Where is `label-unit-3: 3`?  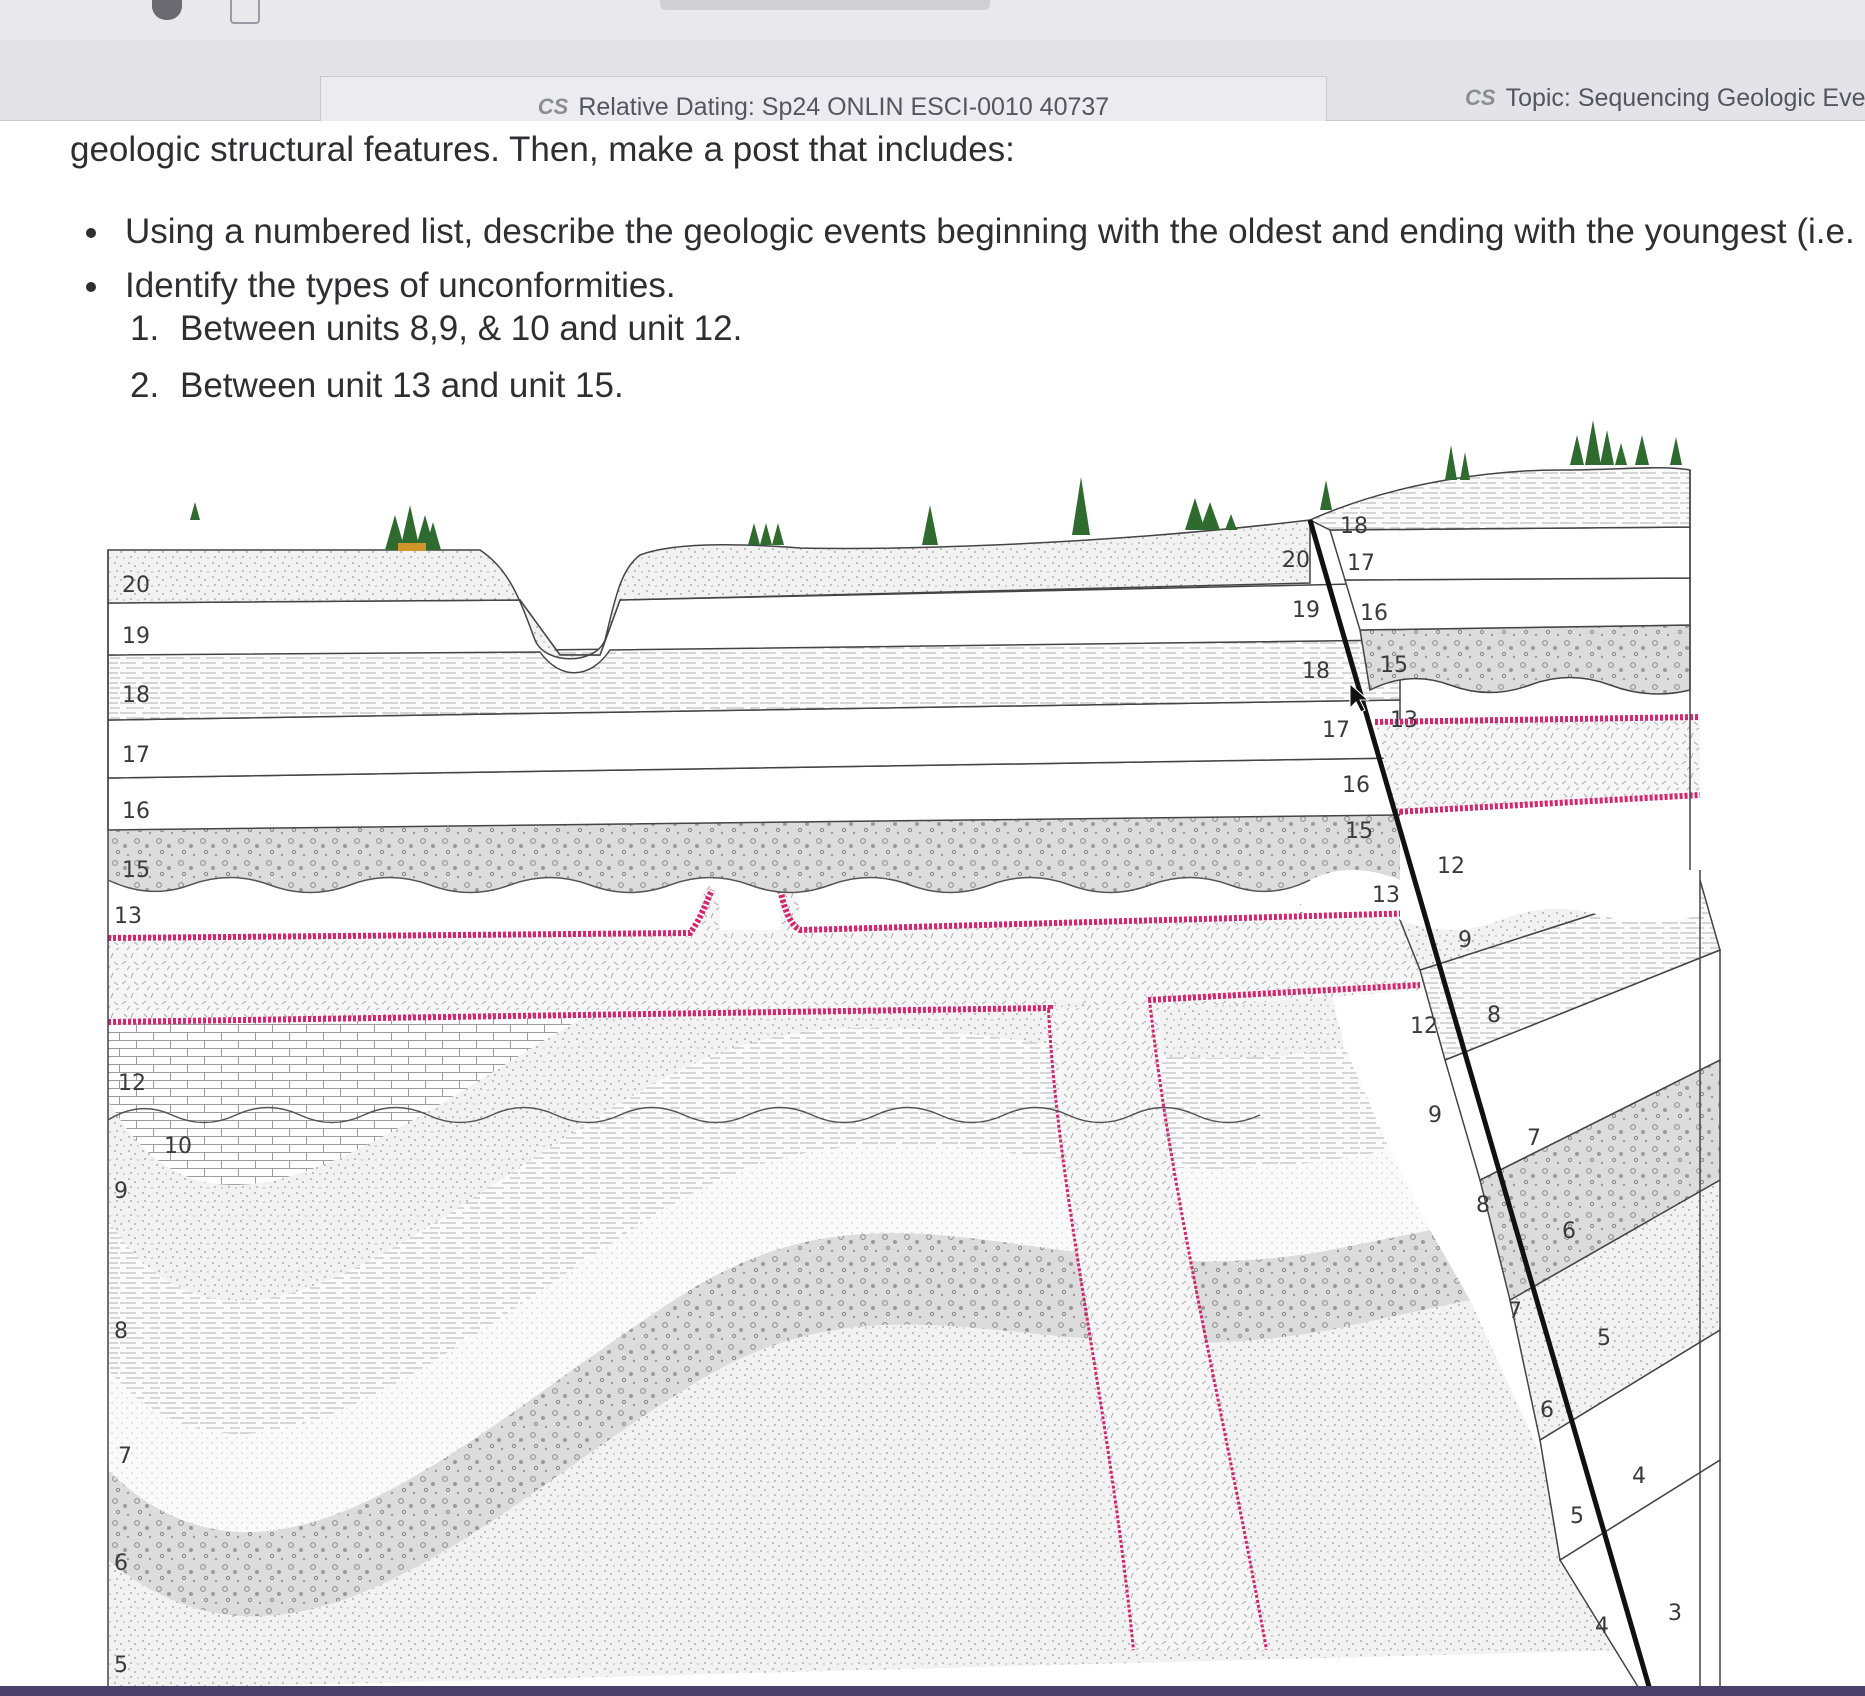
label-unit-3: 3 is located at coordinates (1675, 1613).